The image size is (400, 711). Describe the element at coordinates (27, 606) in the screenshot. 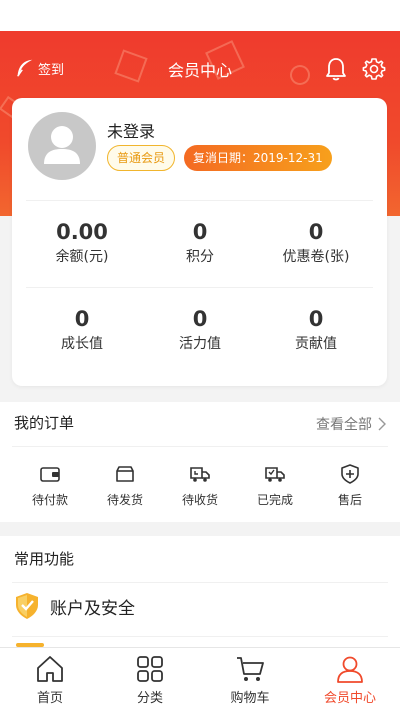

I see `shield-icon` at that location.